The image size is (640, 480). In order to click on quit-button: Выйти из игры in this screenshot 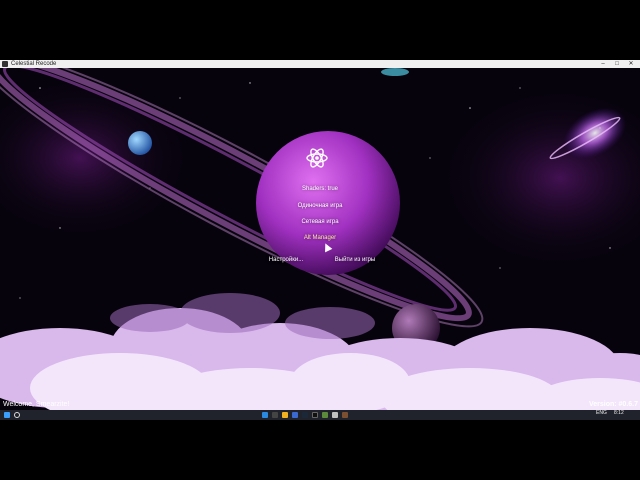, I will do `click(355, 260)`.